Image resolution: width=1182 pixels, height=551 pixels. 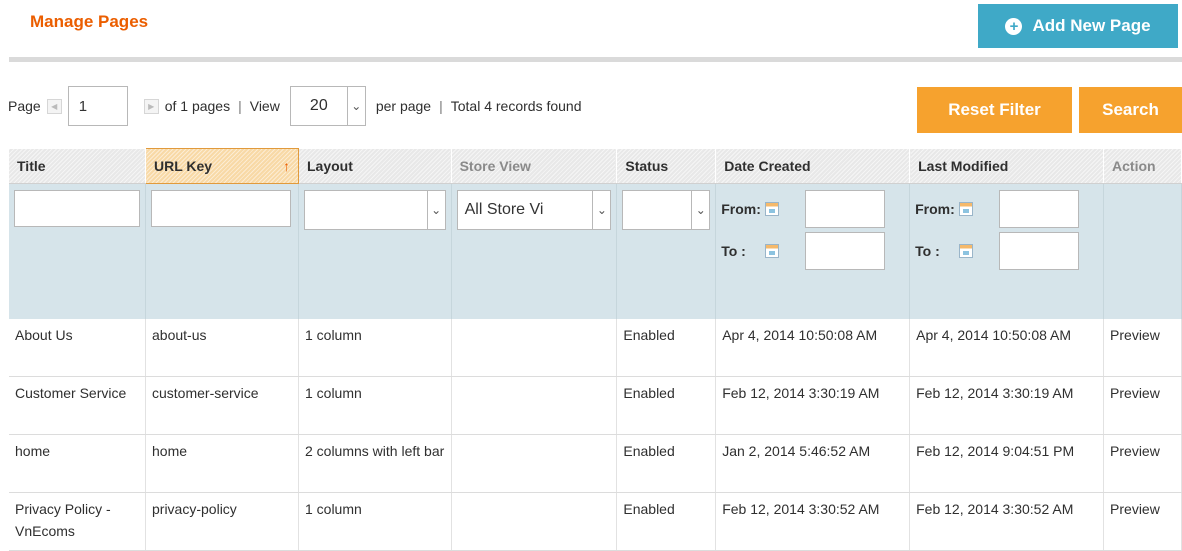 I want to click on cell-layout: 2 columns with left bar, so click(x=375, y=463).